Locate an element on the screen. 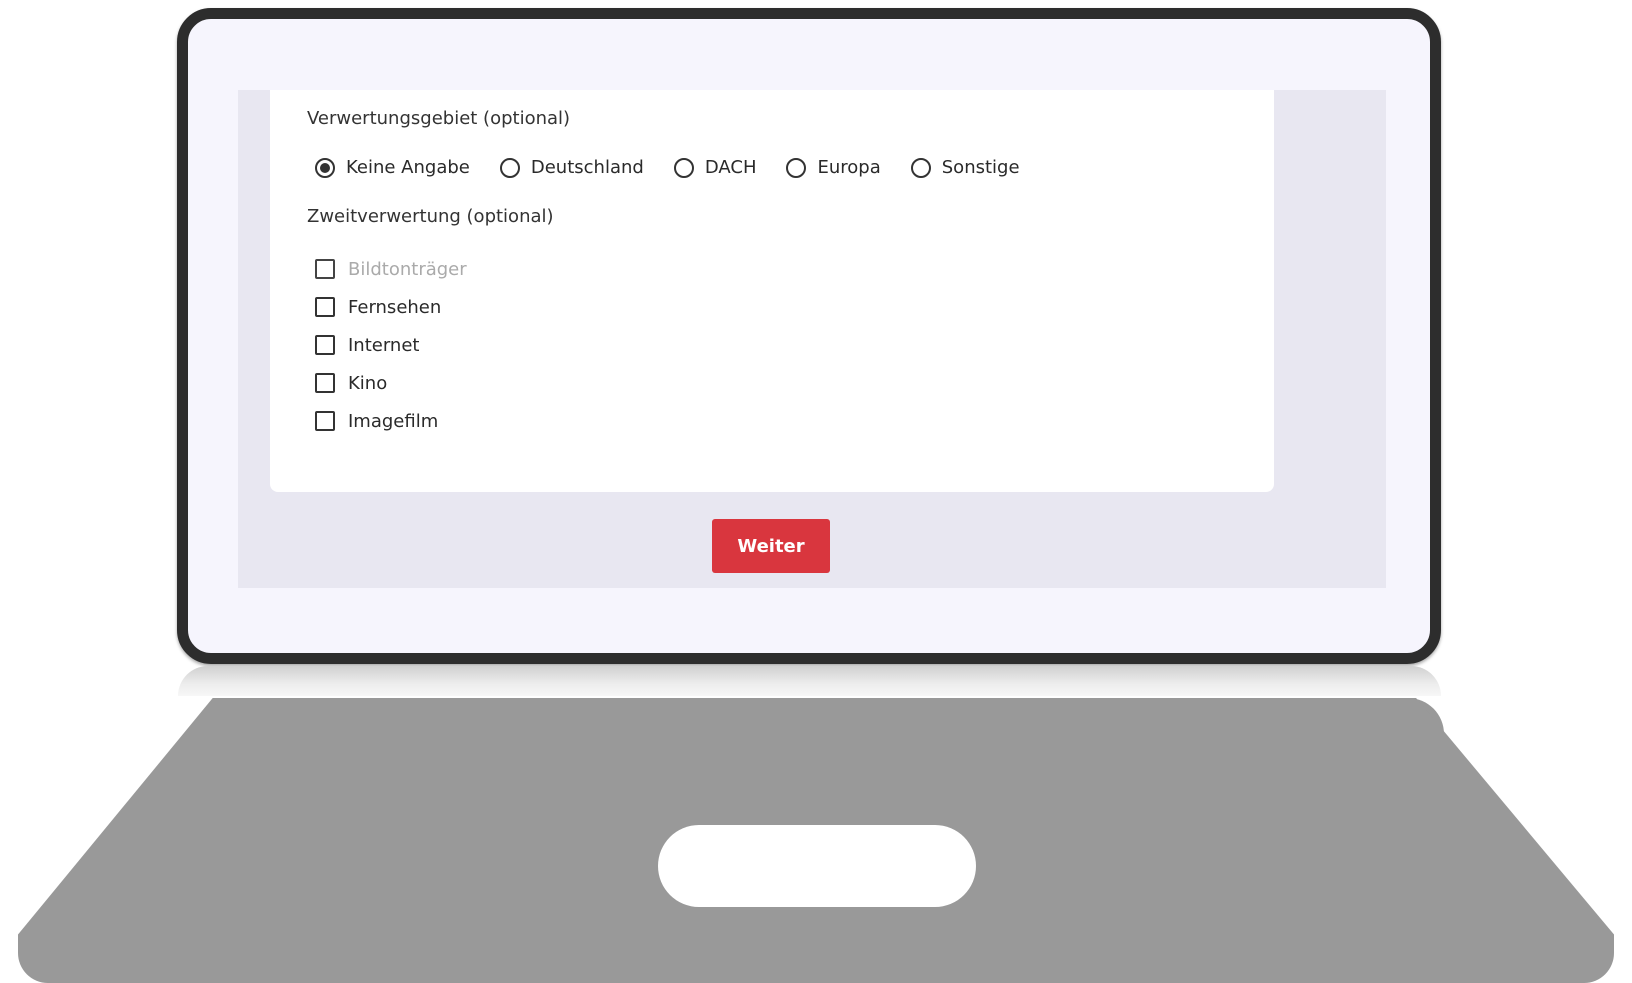  checkbox-option-fernsehen: Fernsehen is located at coordinates (391, 307).